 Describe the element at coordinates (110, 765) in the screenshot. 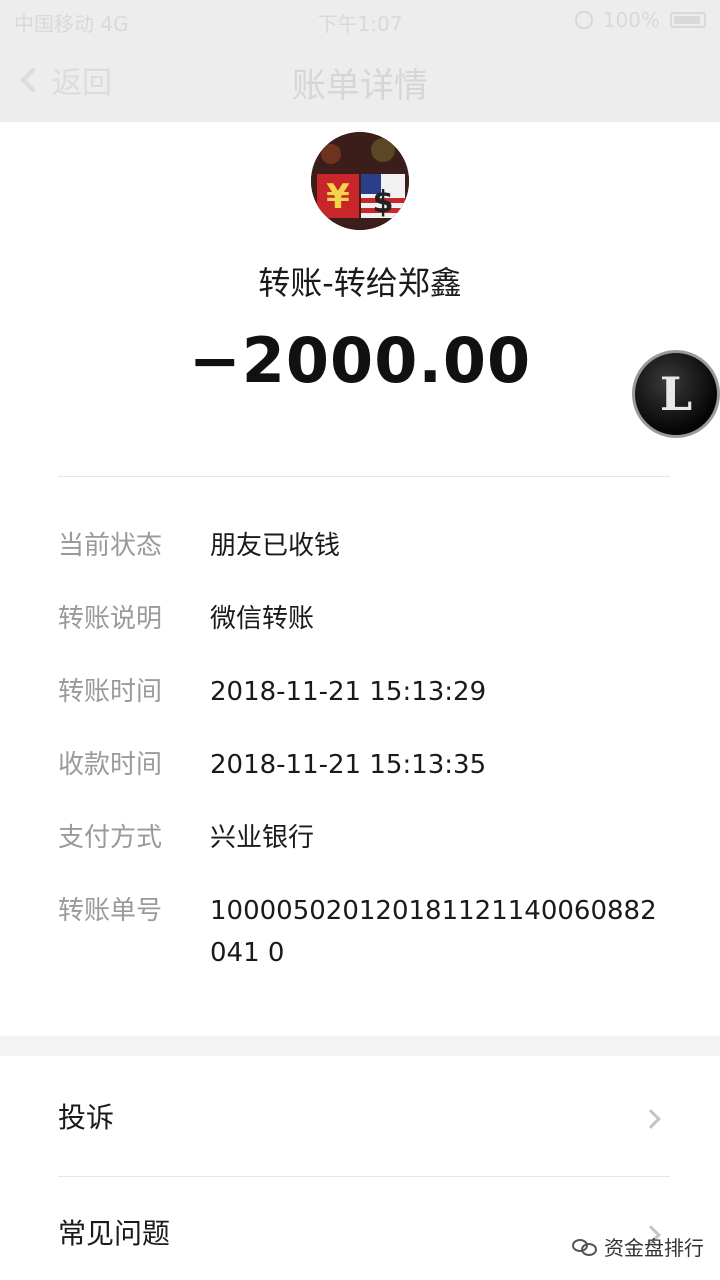

I see `detail-label: 收款时间` at that location.